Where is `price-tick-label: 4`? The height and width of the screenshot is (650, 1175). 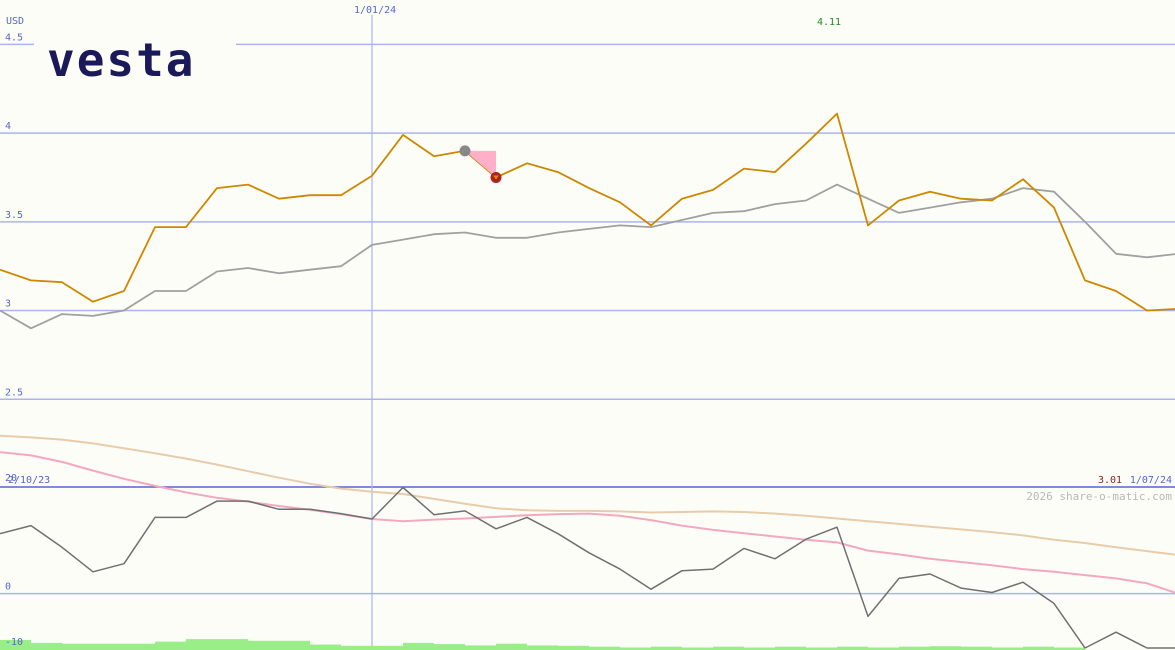 price-tick-label: 4 is located at coordinates (8, 126).